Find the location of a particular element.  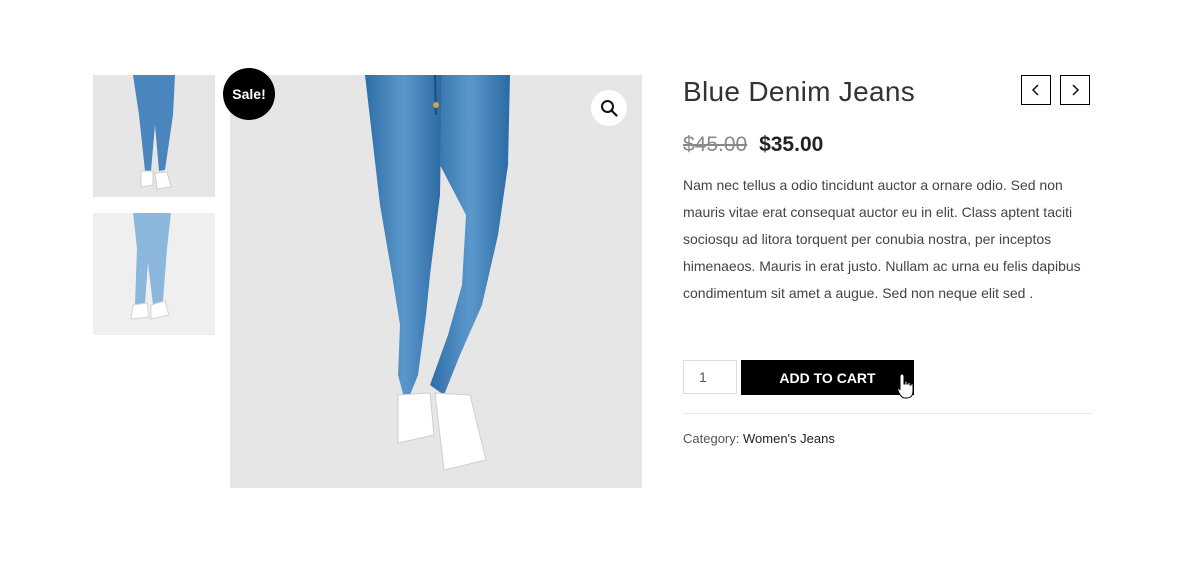

original-price: $45.00 is located at coordinates (715, 144).